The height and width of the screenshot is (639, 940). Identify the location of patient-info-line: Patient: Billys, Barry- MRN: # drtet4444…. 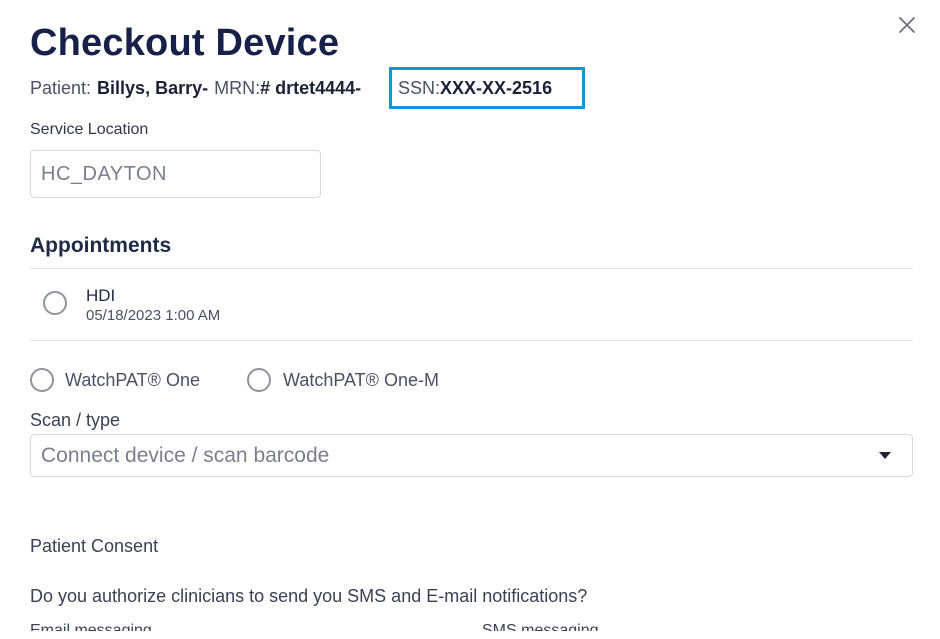
(195, 88).